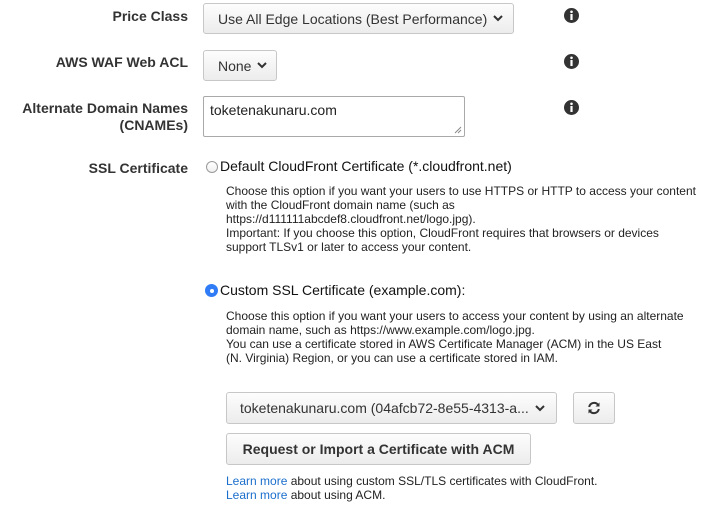 Image resolution: width=715 pixels, height=505 pixels. I want to click on waf-select: None, so click(240, 65).